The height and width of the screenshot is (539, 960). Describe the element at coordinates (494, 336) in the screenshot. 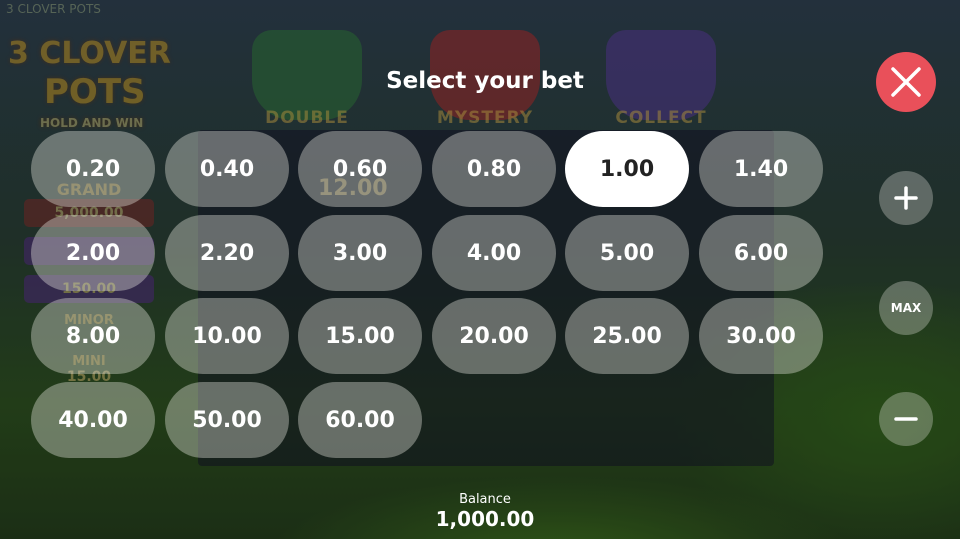

I see `bet-option-20-00: 20.00` at that location.